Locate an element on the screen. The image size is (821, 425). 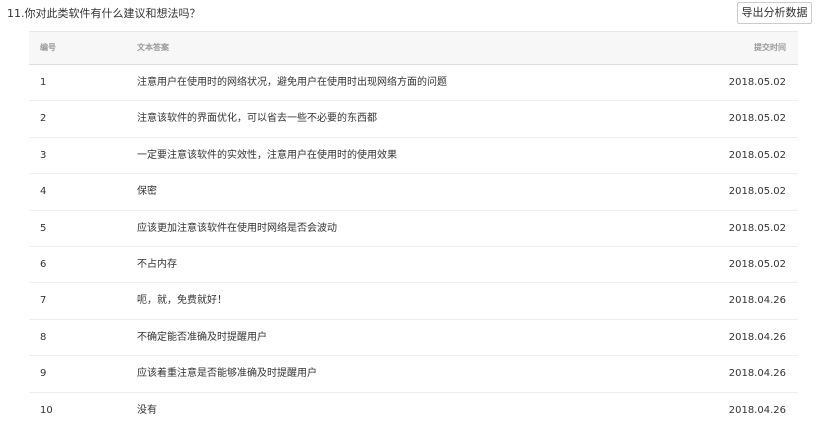
table-row: 8 不确定能否准确及时提醒用户 2018.04.26 is located at coordinates (413, 338).